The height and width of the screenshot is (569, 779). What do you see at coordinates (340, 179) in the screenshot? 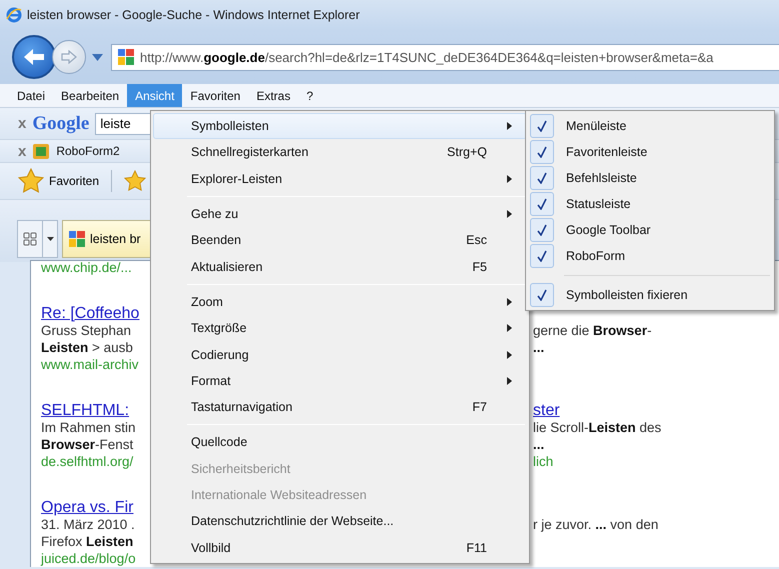
I see `menu-item: Explorer-Leisten` at bounding box center [340, 179].